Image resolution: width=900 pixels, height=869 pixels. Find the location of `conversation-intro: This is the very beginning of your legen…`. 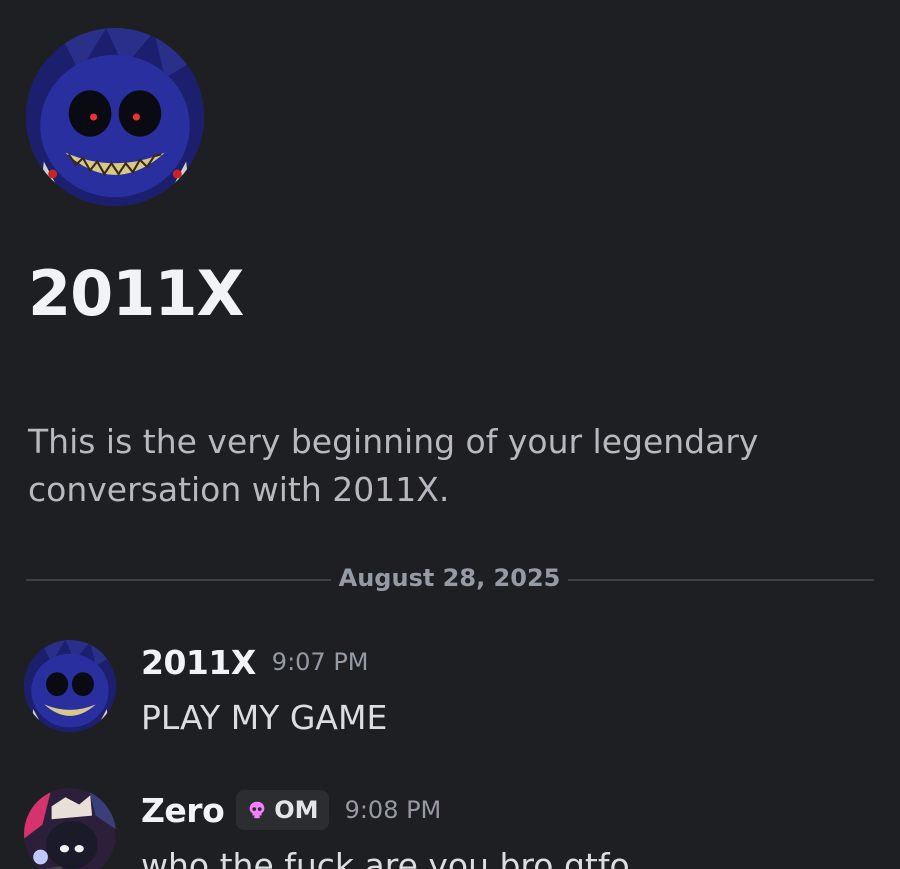

conversation-intro: This is the very beginning of your legen… is located at coordinates (393, 465).